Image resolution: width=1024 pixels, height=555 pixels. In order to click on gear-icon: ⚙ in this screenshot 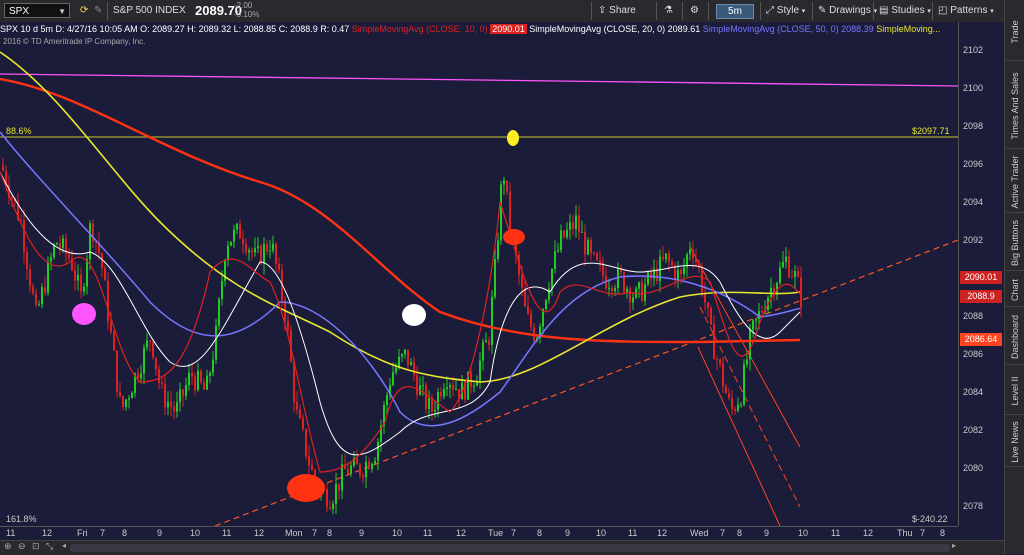, I will do `click(694, 10)`.